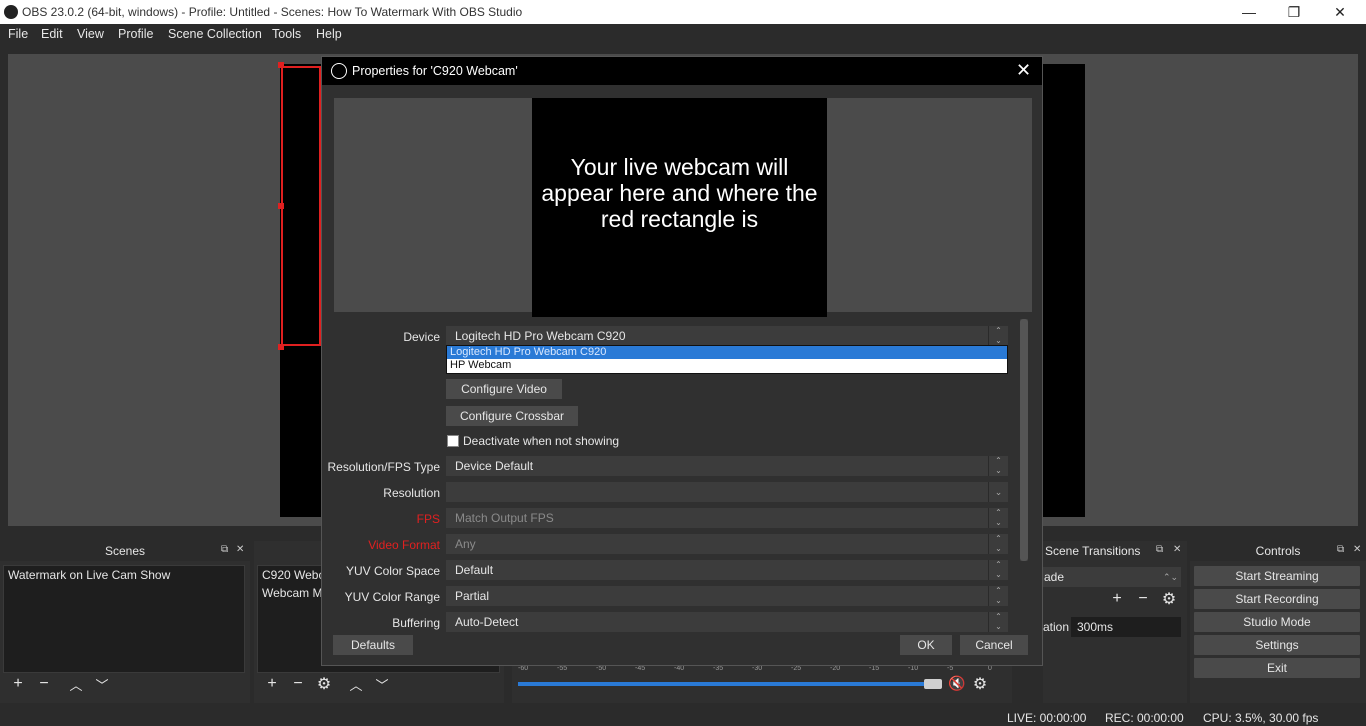 The height and width of the screenshot is (726, 1366). Describe the element at coordinates (329, 34) in the screenshot. I see `menu-help: Help` at that location.